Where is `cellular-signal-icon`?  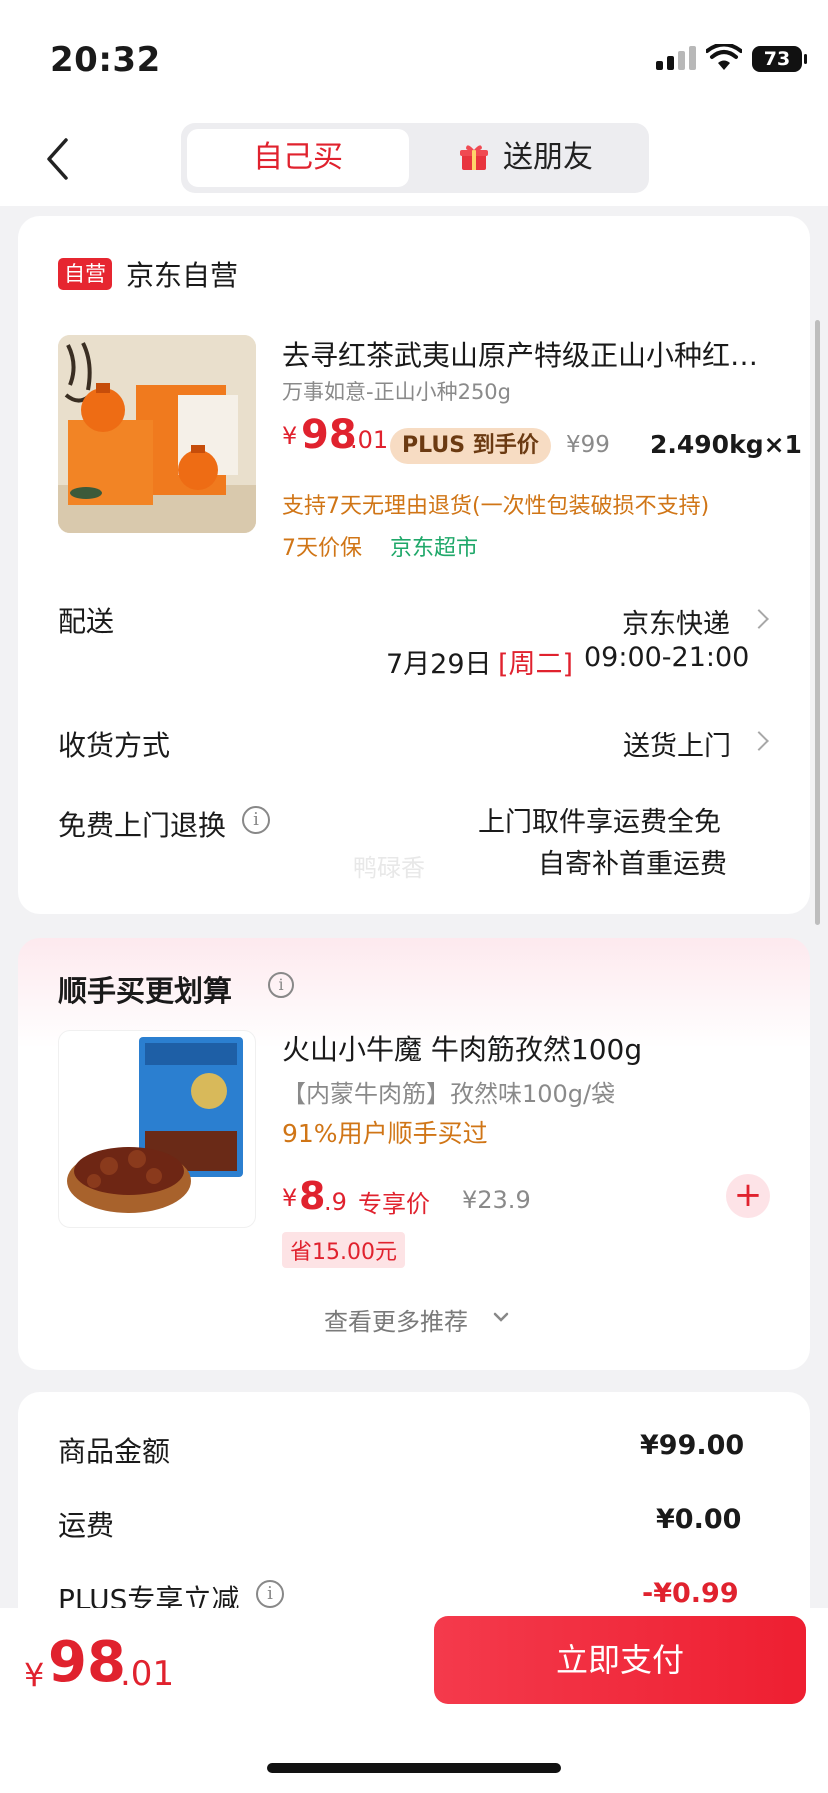
cellular-signal-icon is located at coordinates (676, 58).